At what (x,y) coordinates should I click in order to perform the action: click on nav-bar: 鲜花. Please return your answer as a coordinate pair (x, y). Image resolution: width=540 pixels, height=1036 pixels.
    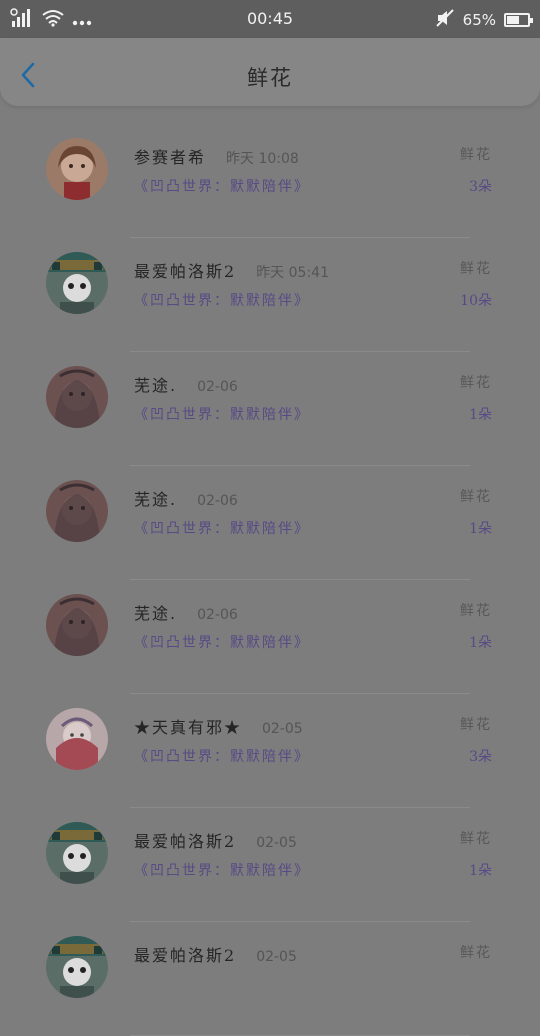
    Looking at the image, I should click on (270, 72).